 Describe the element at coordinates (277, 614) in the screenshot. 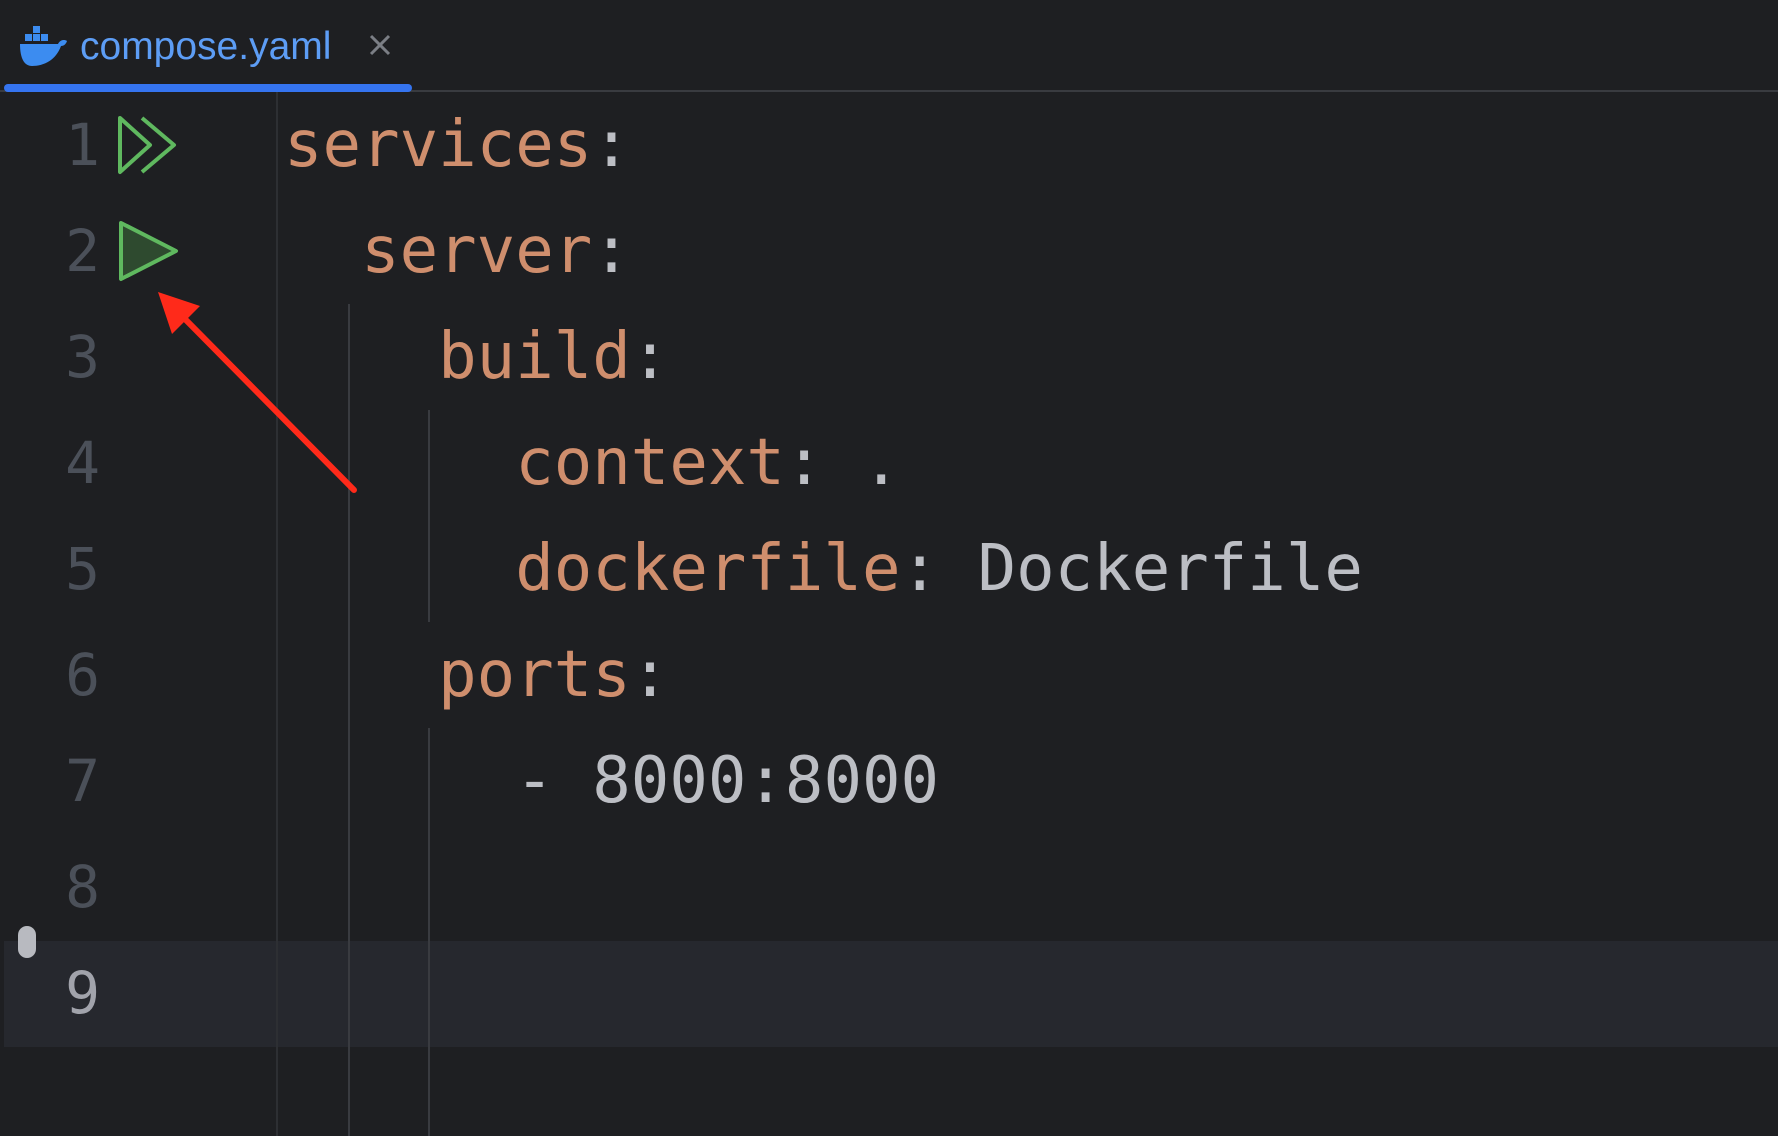

I see `gutter-divider` at that location.